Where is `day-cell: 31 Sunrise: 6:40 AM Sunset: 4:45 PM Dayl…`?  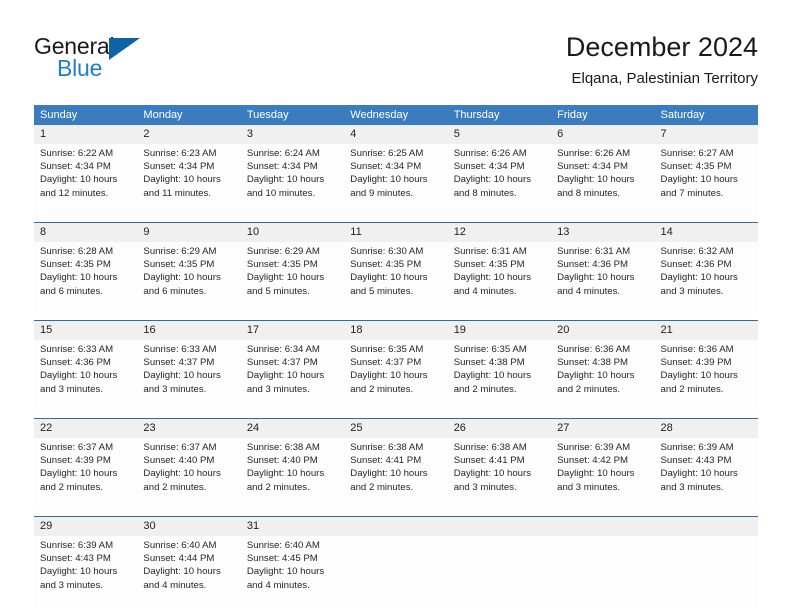
day-cell: 31 Sunrise: 6:40 AM Sunset: 4:45 PM Dayl… is located at coordinates (292, 562).